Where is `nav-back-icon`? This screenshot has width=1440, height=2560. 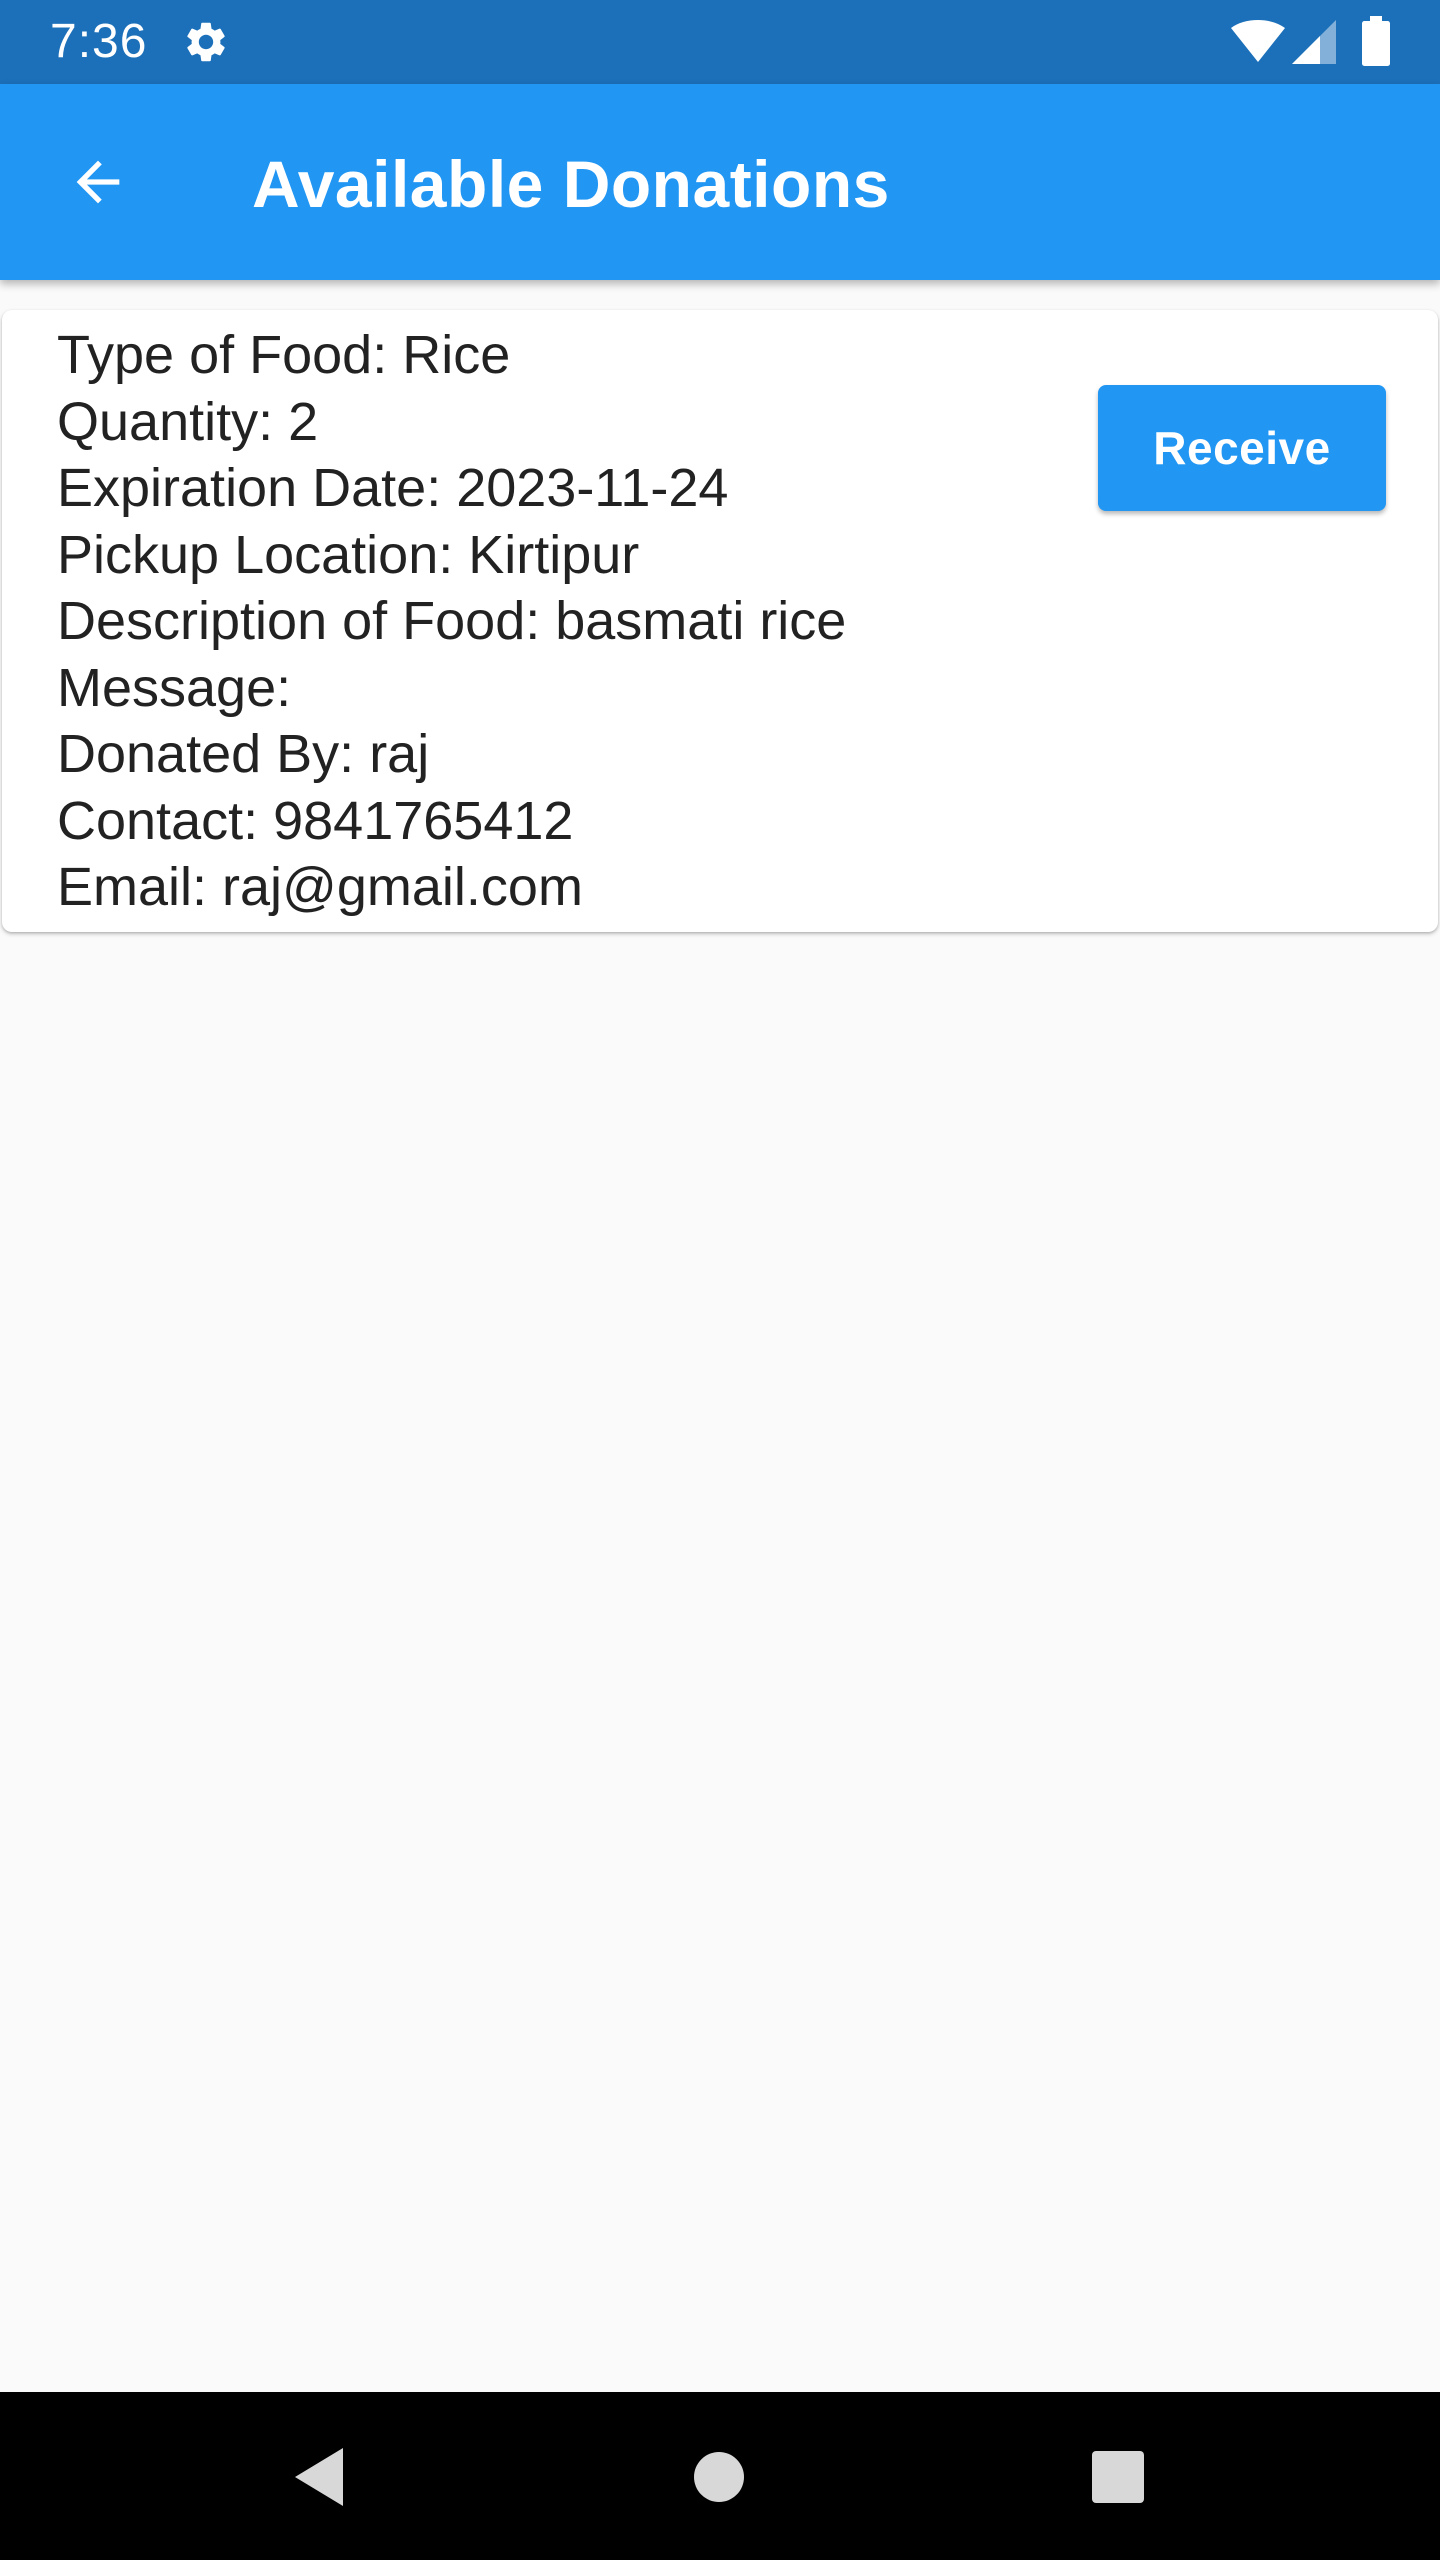
nav-back-icon is located at coordinates (319, 2477).